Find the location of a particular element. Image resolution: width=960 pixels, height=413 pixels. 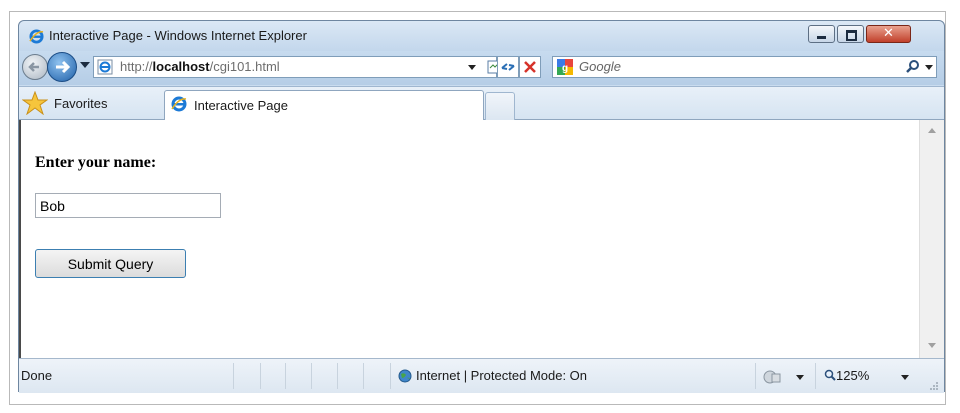

star-icon is located at coordinates (35, 103).